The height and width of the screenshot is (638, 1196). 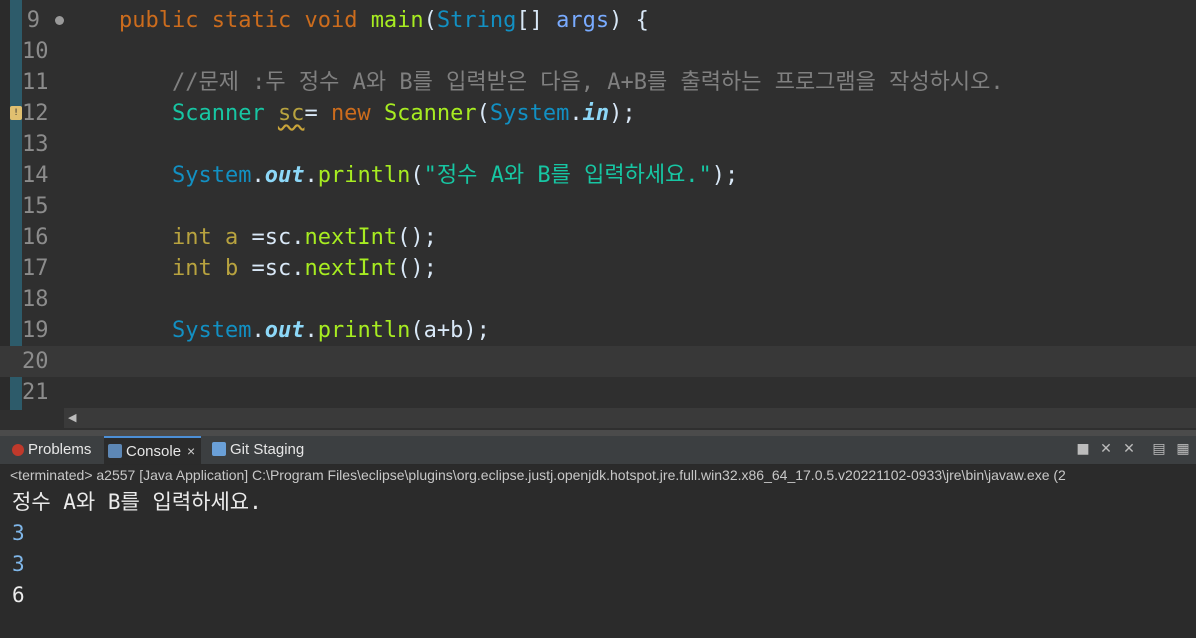 What do you see at coordinates (450, 330) in the screenshot?
I see `code-token: (a+b);` at bounding box center [450, 330].